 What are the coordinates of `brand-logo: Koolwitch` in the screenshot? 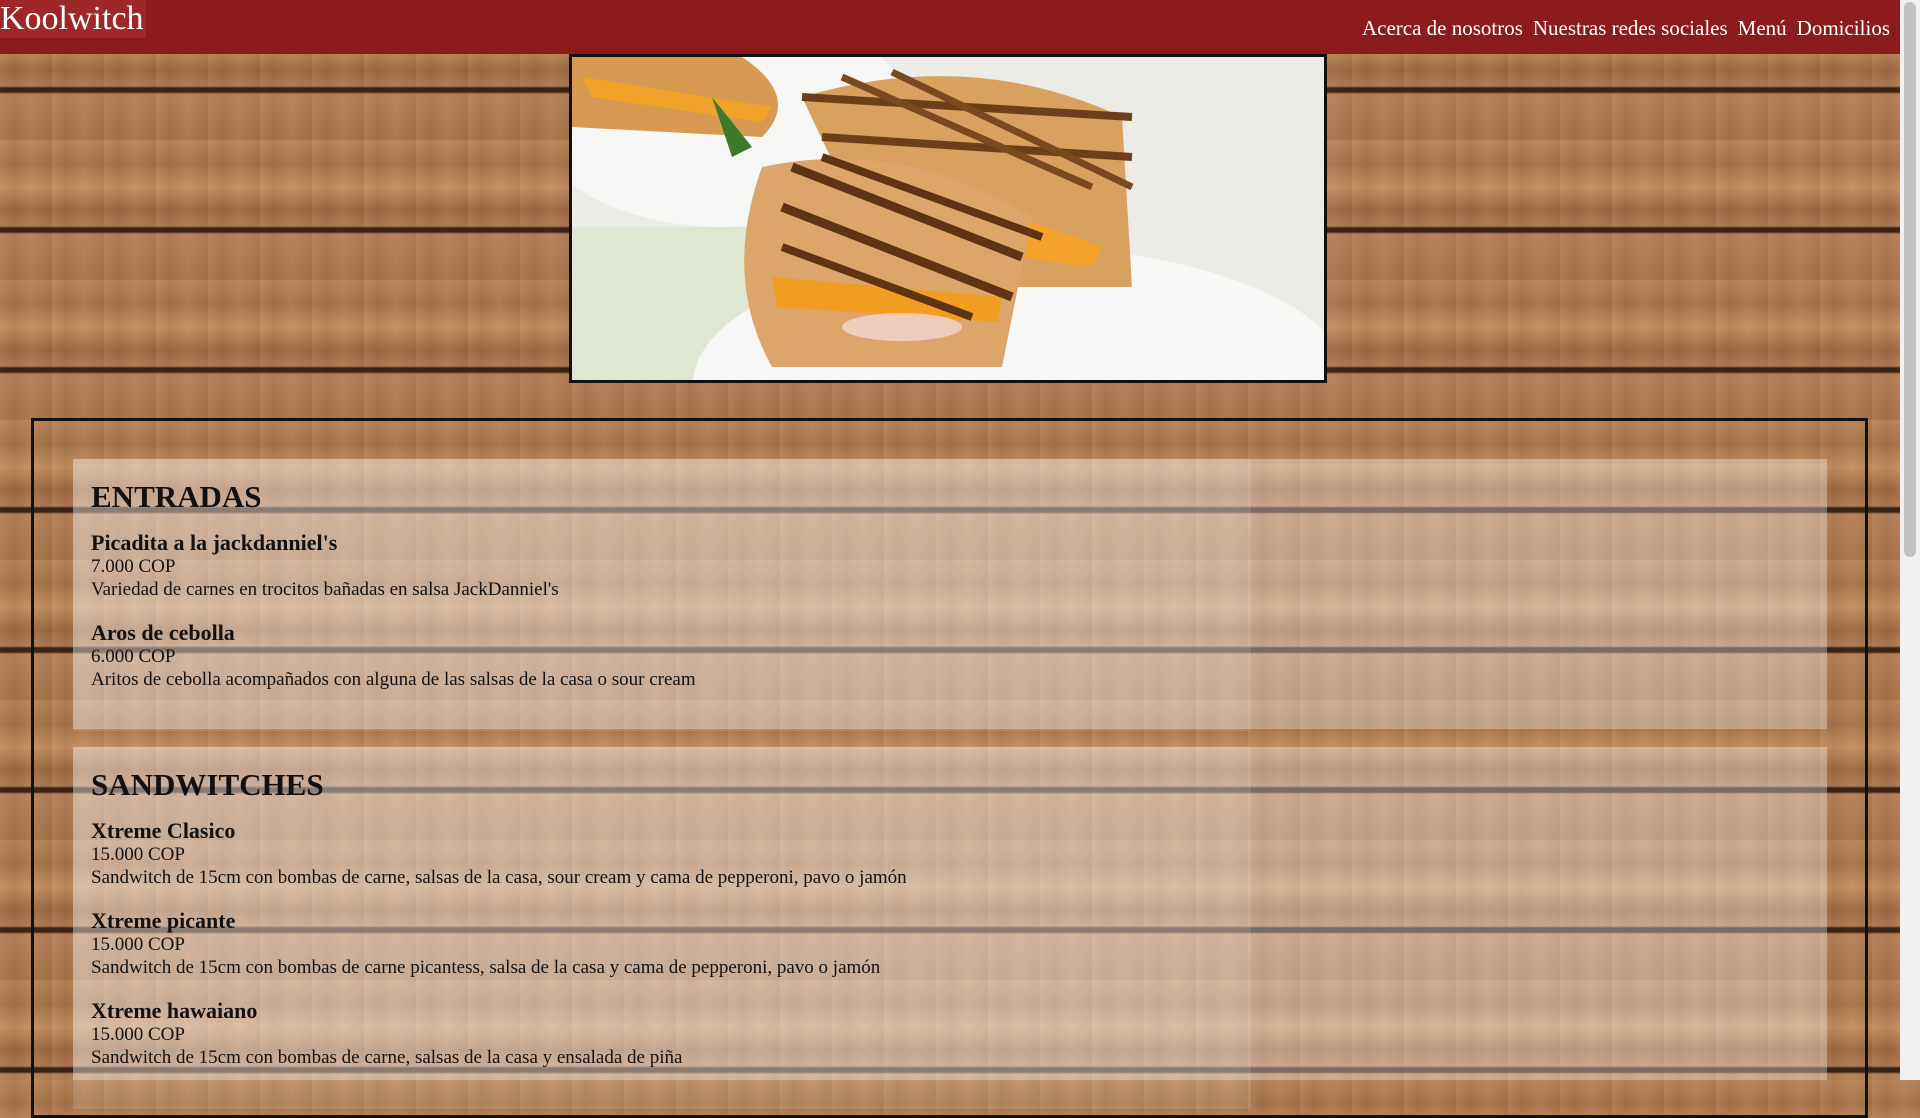 It's located at (73, 19).